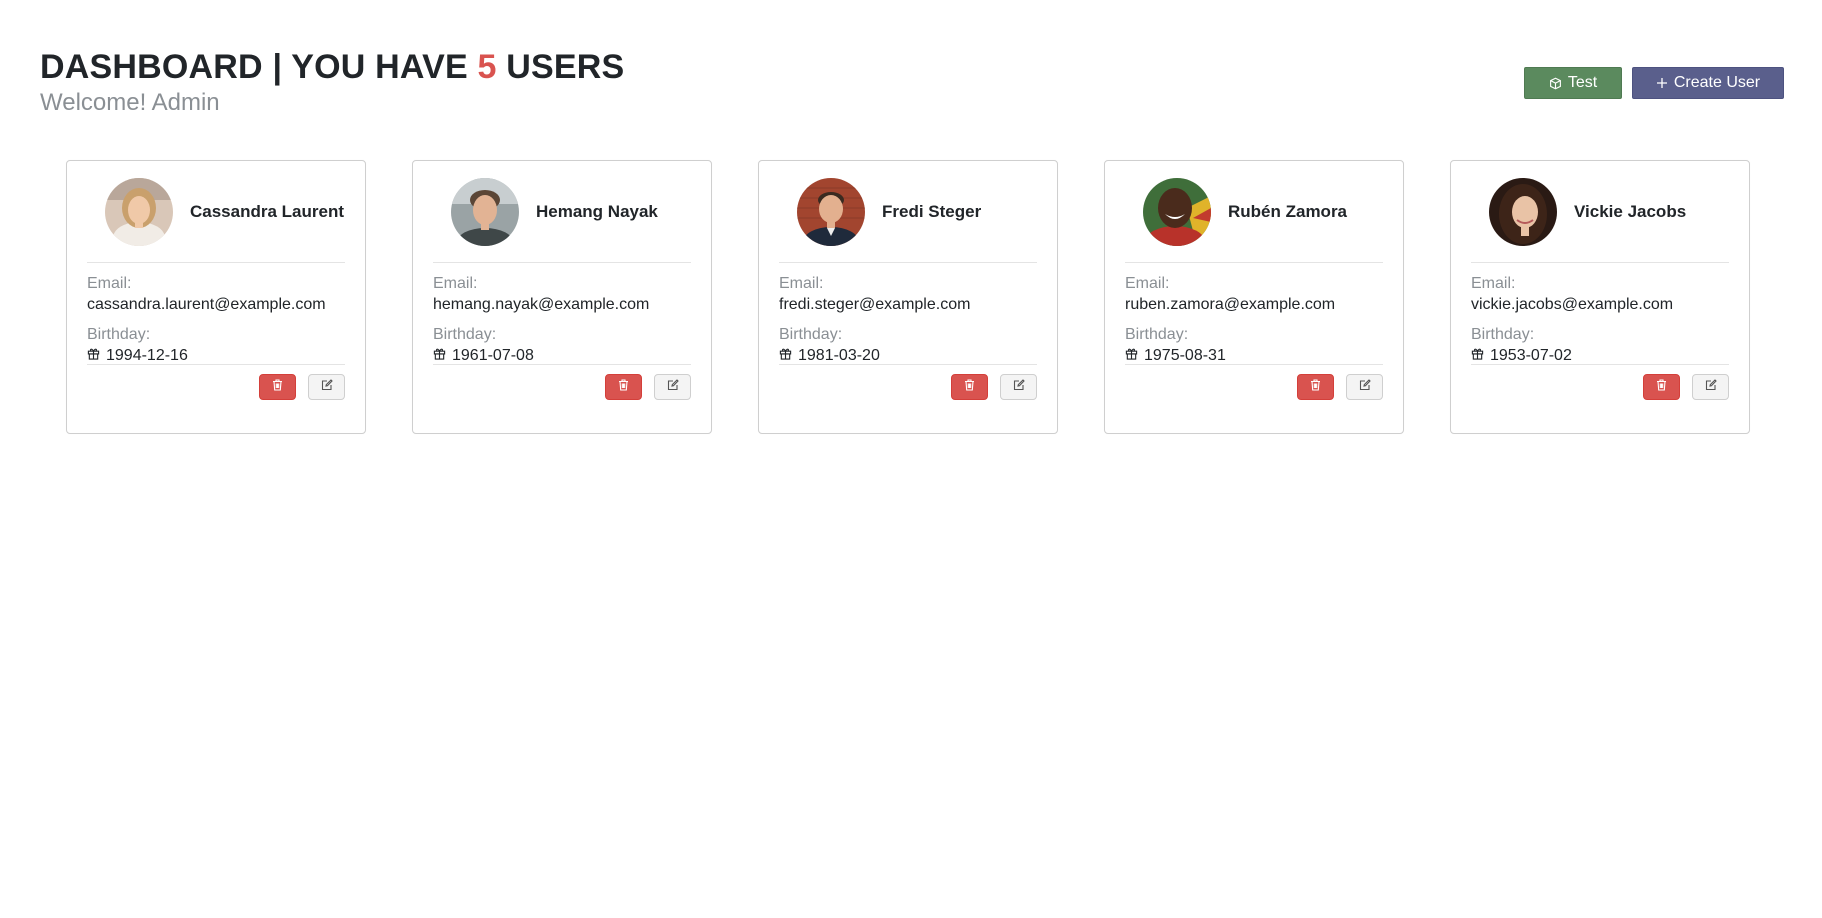  What do you see at coordinates (1288, 211) in the screenshot?
I see `user-name: Rubén Zamora` at bounding box center [1288, 211].